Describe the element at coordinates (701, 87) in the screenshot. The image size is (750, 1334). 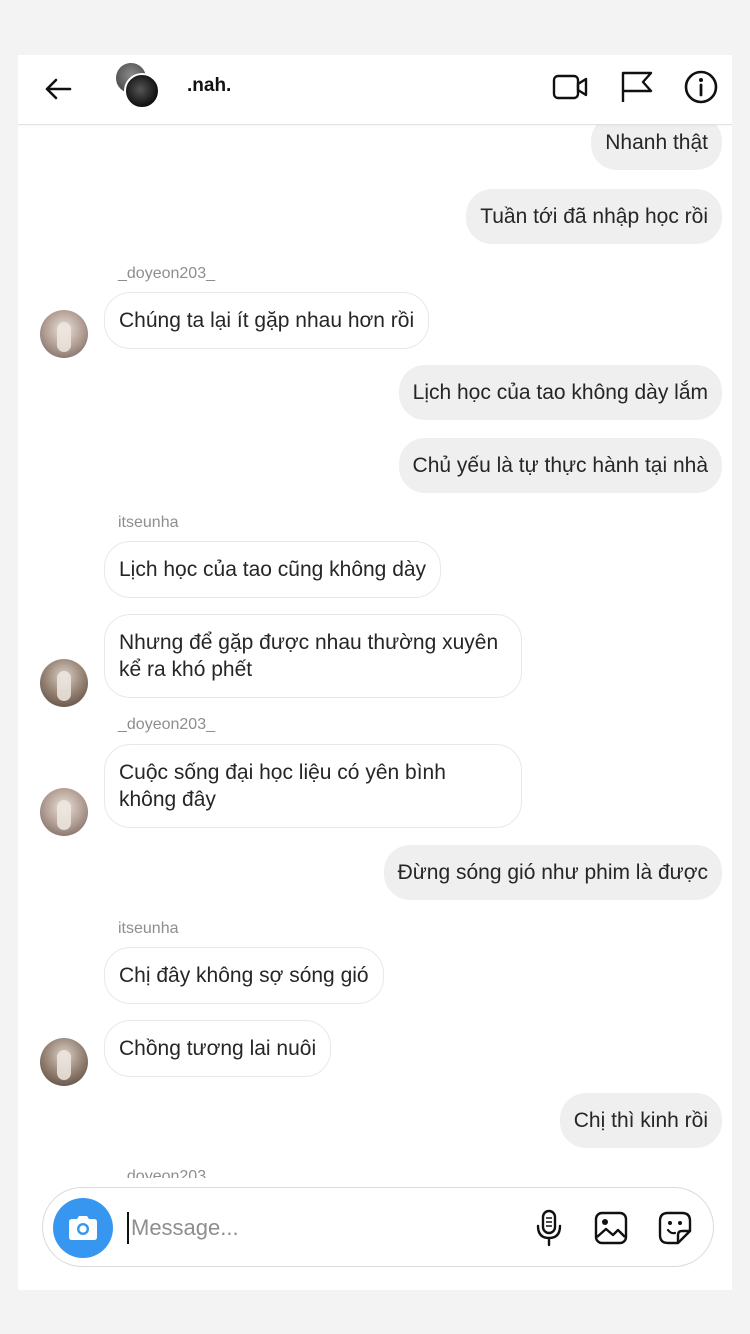
I see `info-icon` at that location.